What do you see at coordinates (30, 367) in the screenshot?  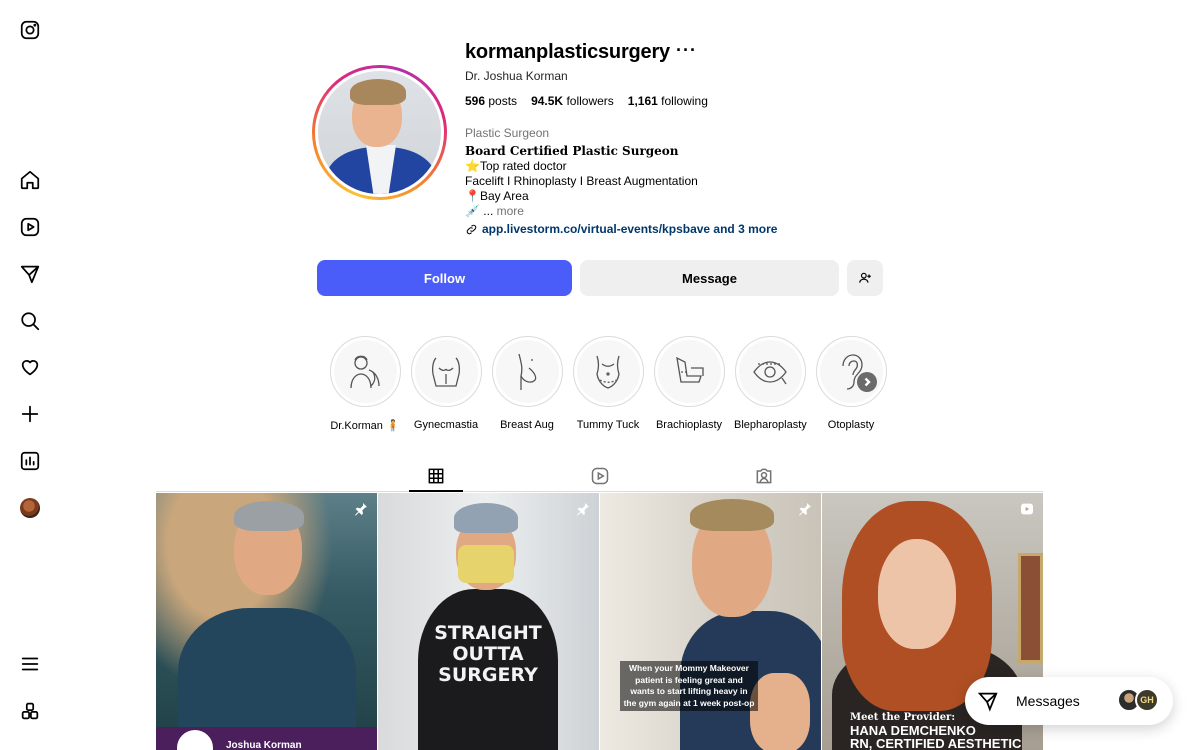 I see `notifications-icon` at bounding box center [30, 367].